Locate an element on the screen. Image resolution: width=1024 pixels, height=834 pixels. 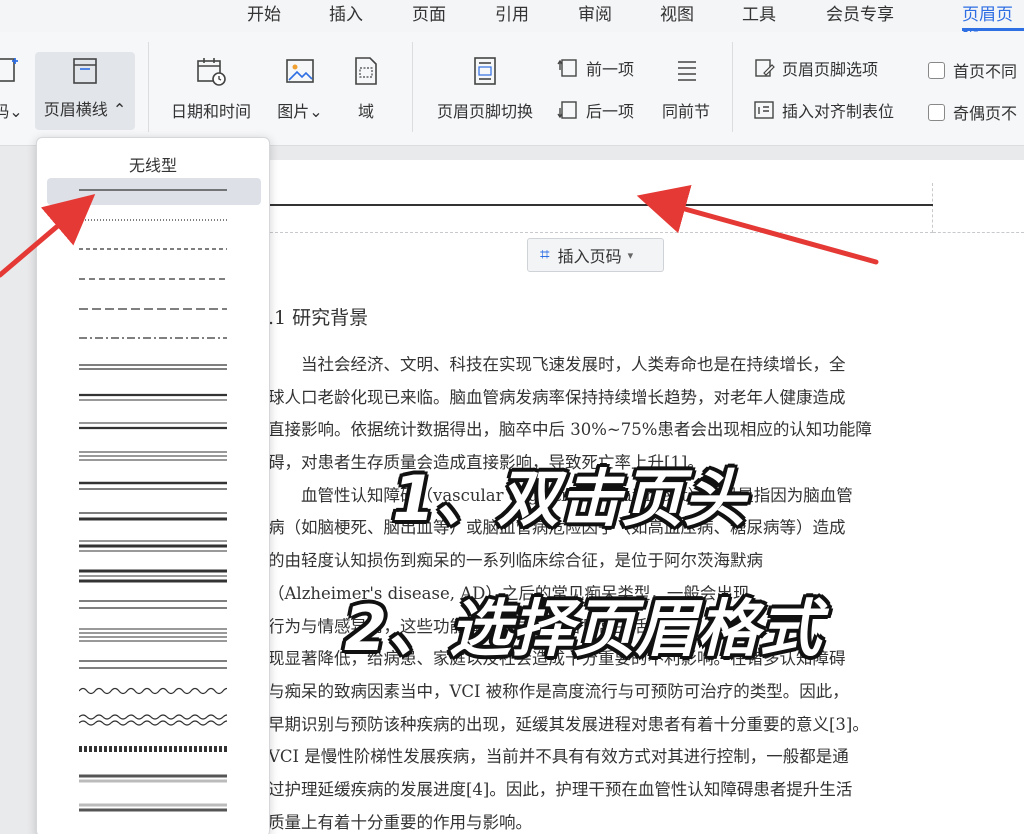
field-button: 域 is located at coordinates (366, 87).